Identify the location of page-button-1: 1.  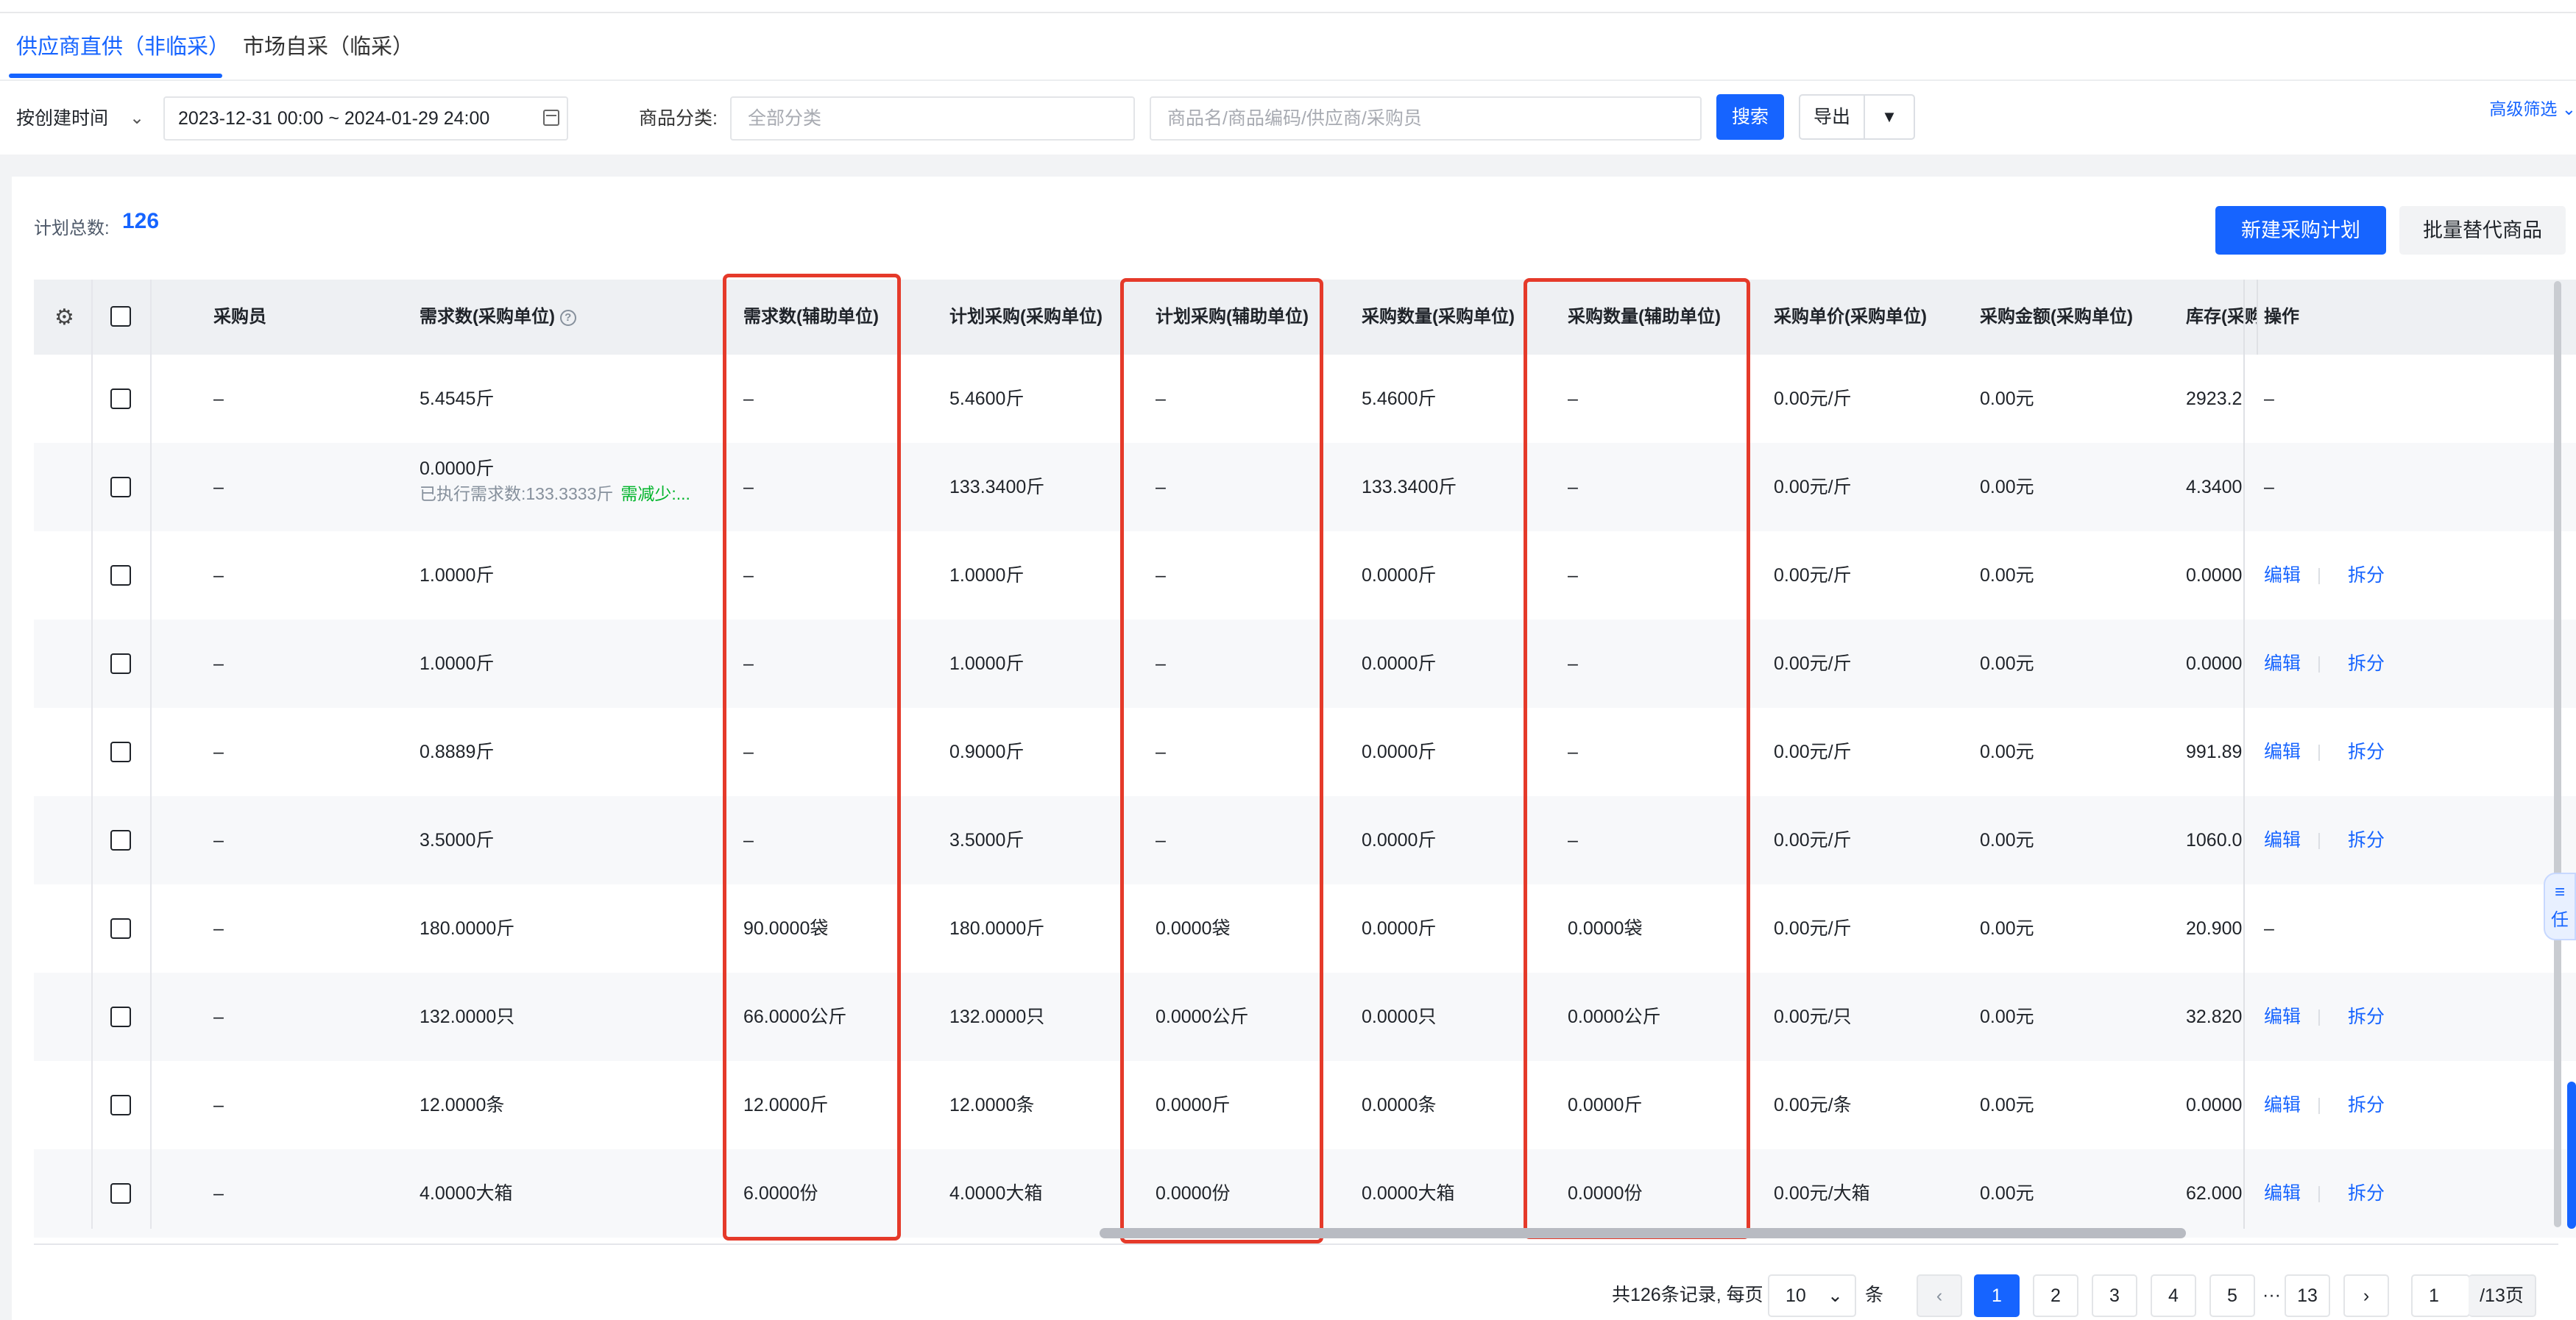
(1997, 1295).